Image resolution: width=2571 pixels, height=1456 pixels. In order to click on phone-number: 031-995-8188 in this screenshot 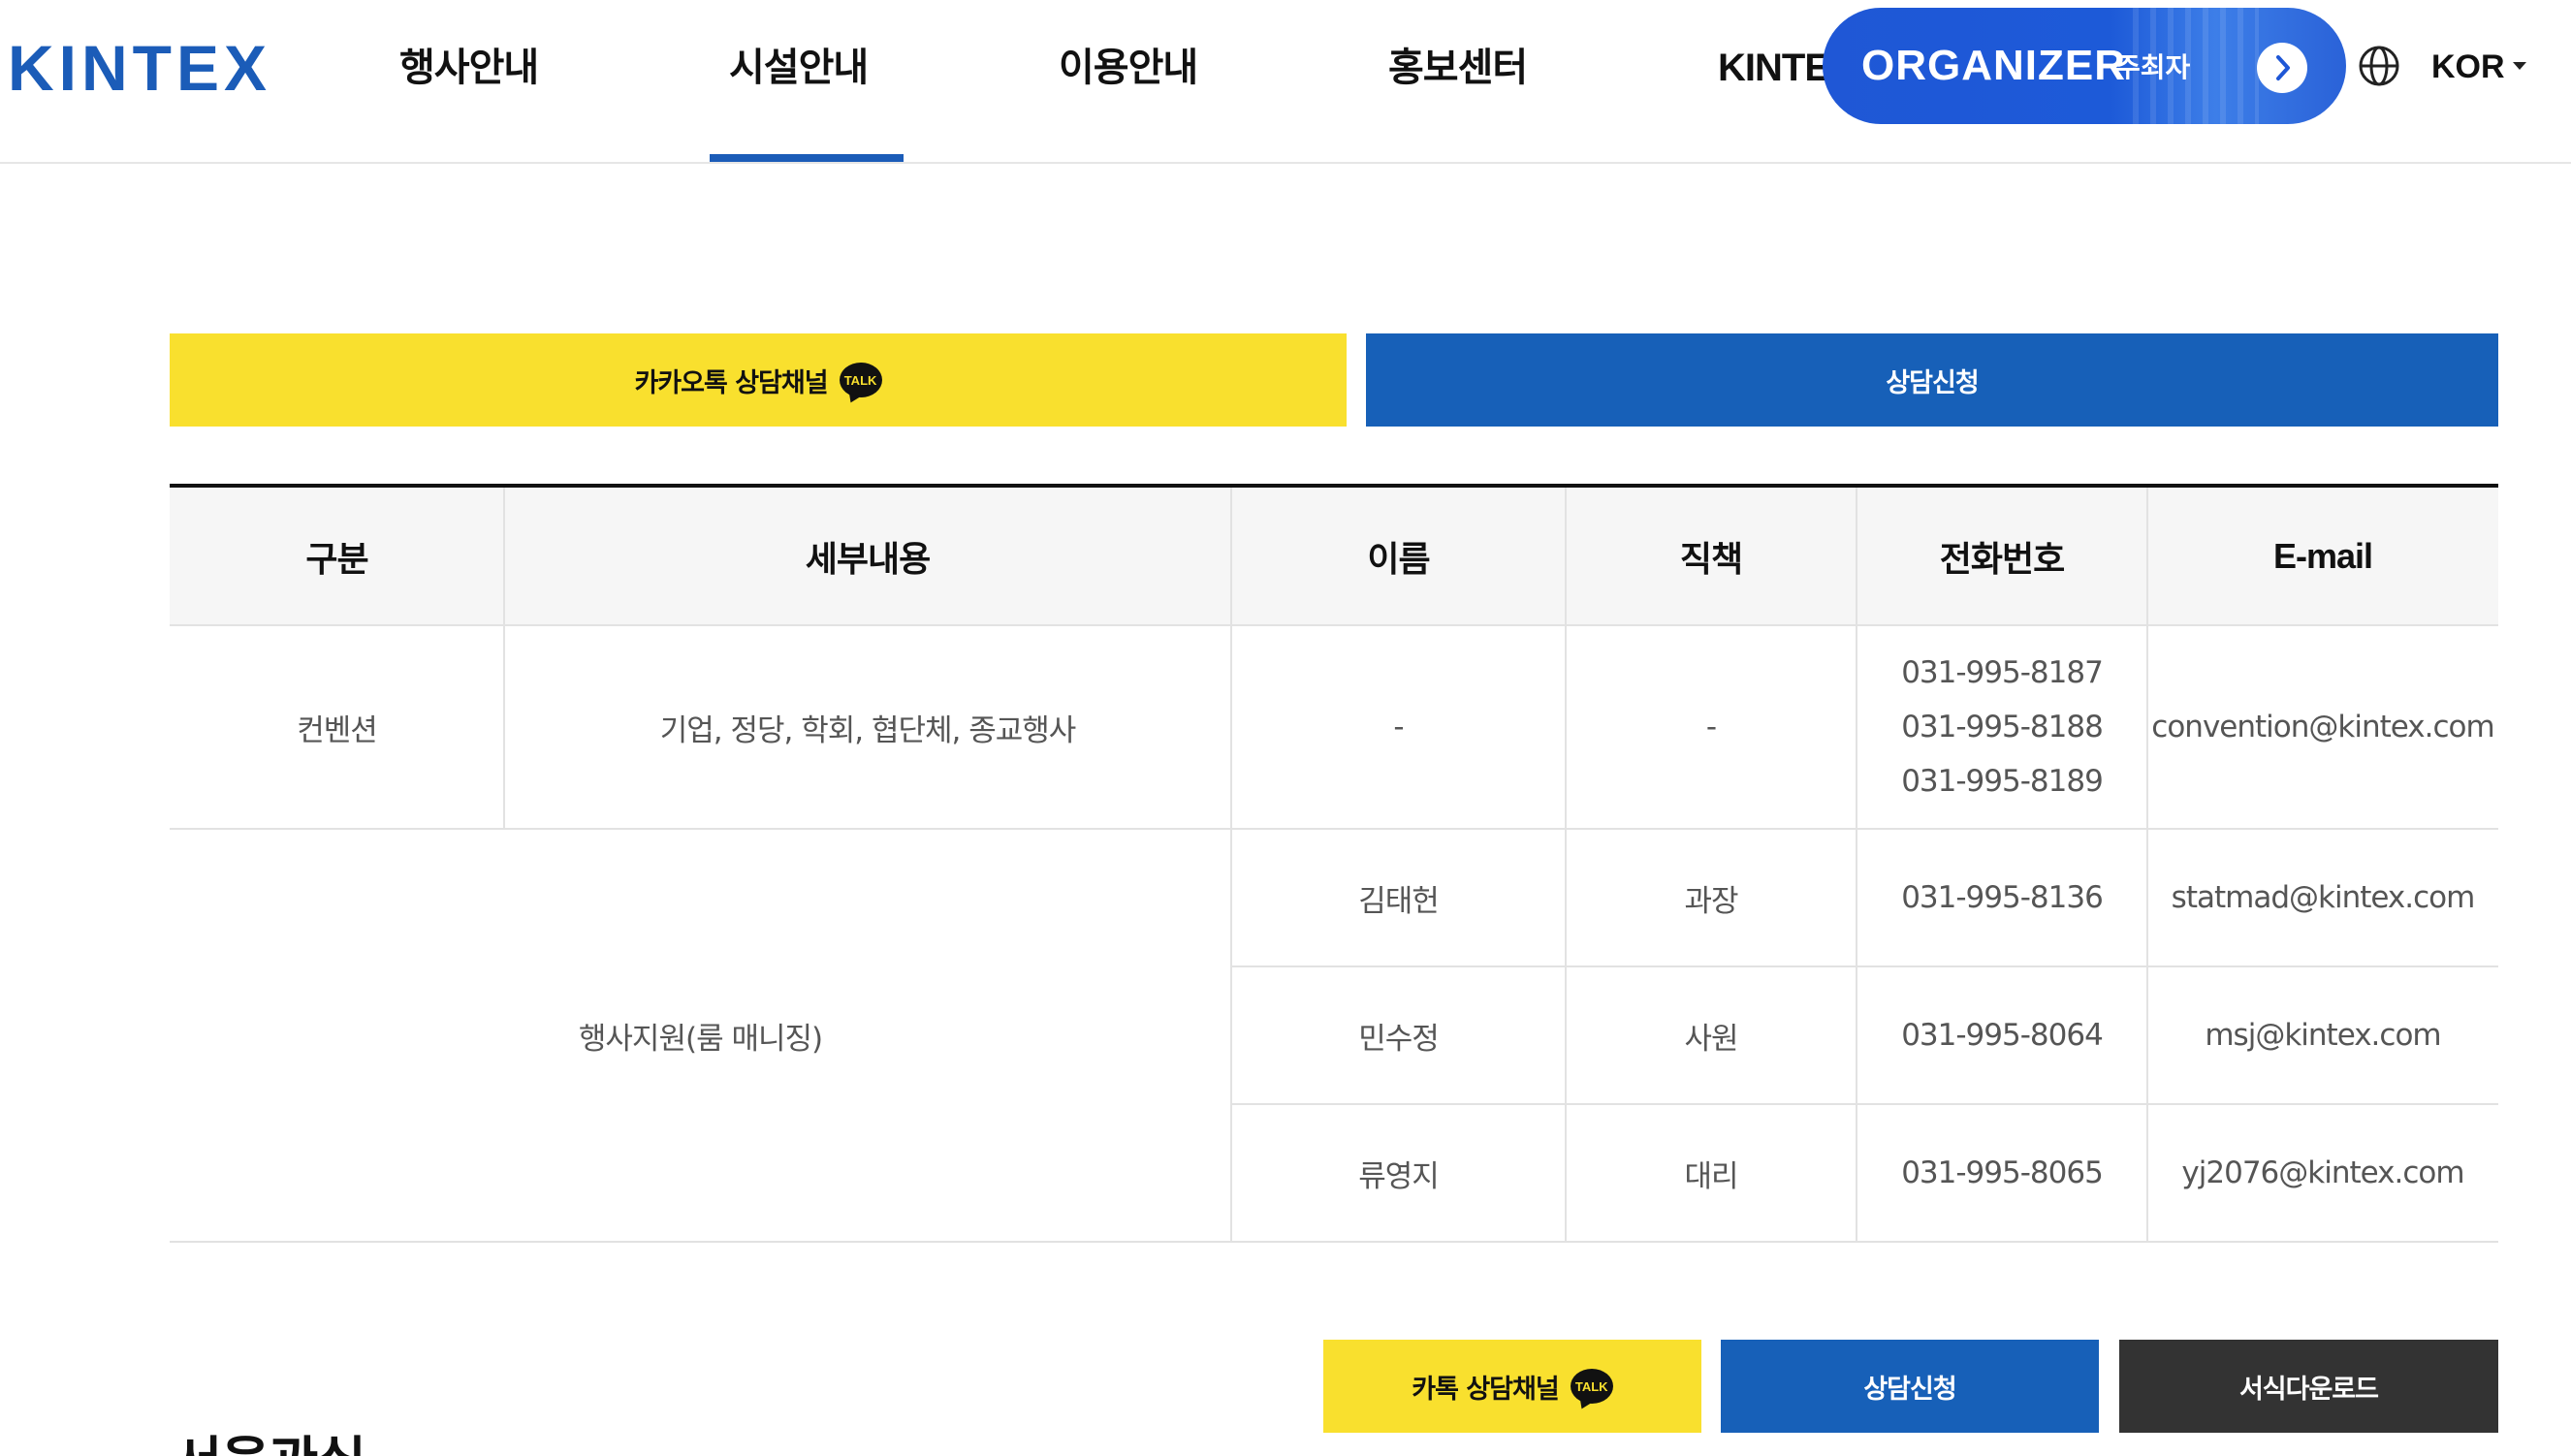, I will do `click(2003, 727)`.